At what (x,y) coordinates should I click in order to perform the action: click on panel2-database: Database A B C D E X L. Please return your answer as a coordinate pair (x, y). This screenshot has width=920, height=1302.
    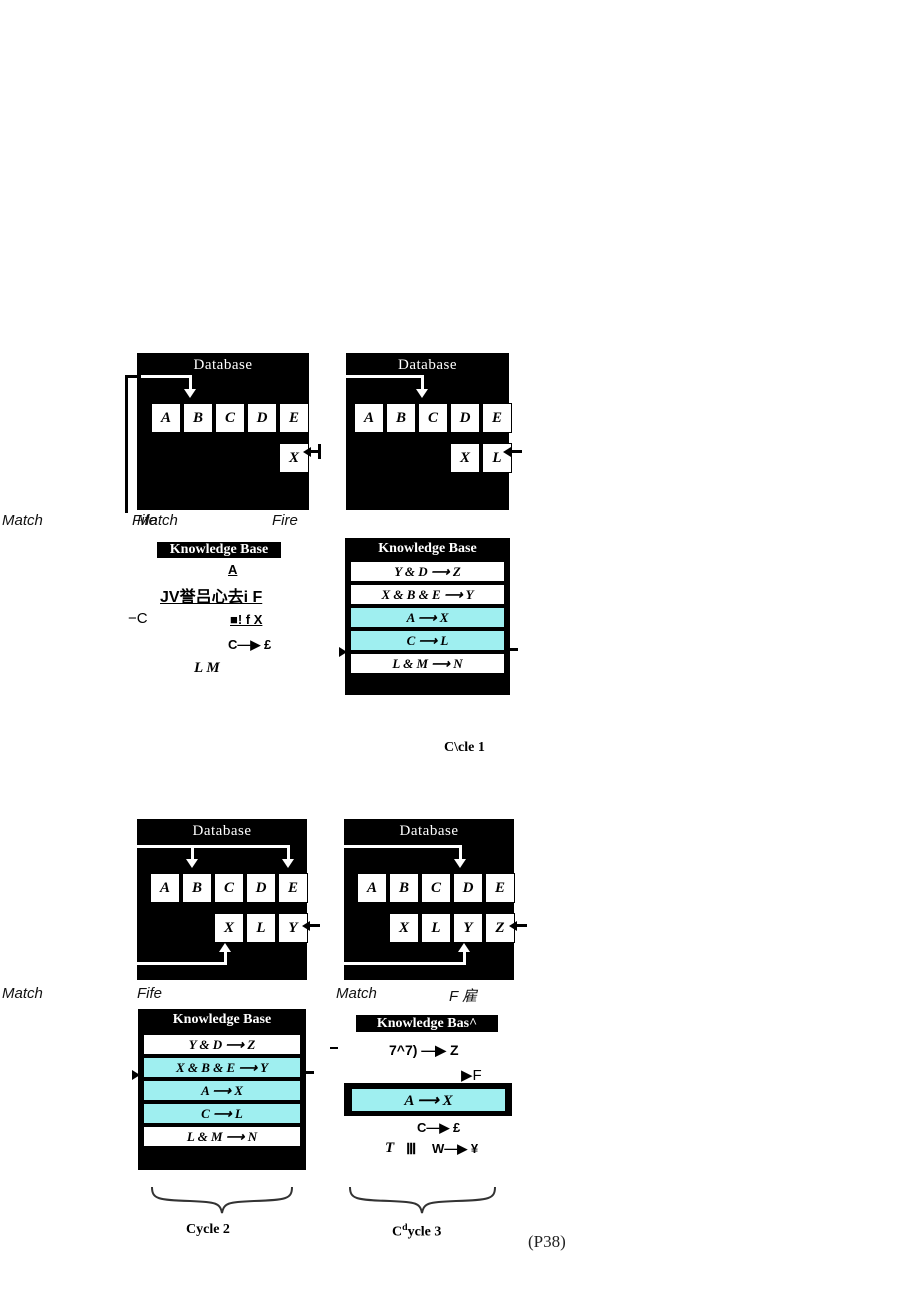
    Looking at the image, I should click on (429, 431).